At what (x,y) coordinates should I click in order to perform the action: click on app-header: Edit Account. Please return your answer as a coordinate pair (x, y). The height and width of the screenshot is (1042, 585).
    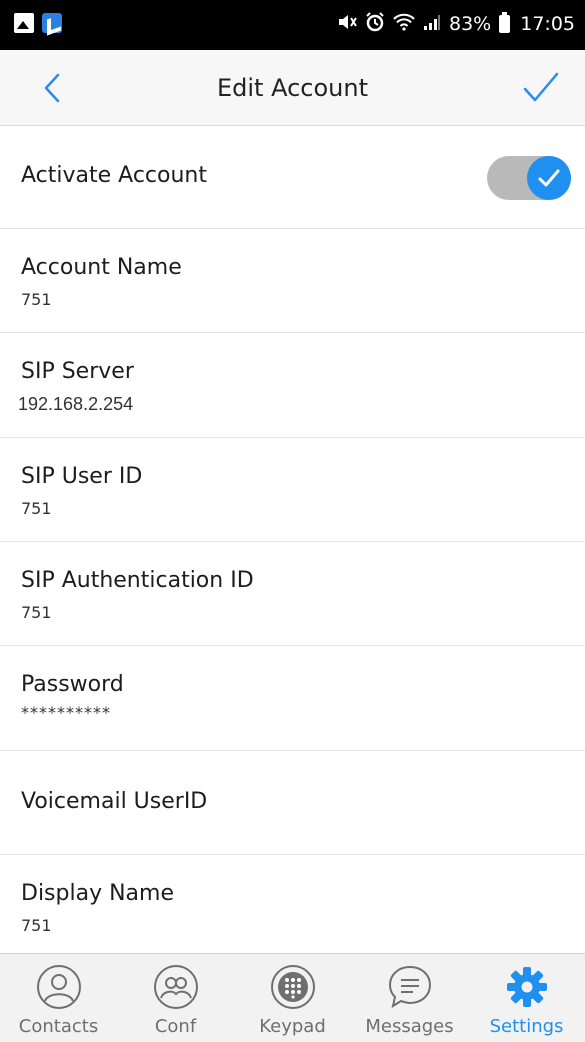
    Looking at the image, I should click on (292, 88).